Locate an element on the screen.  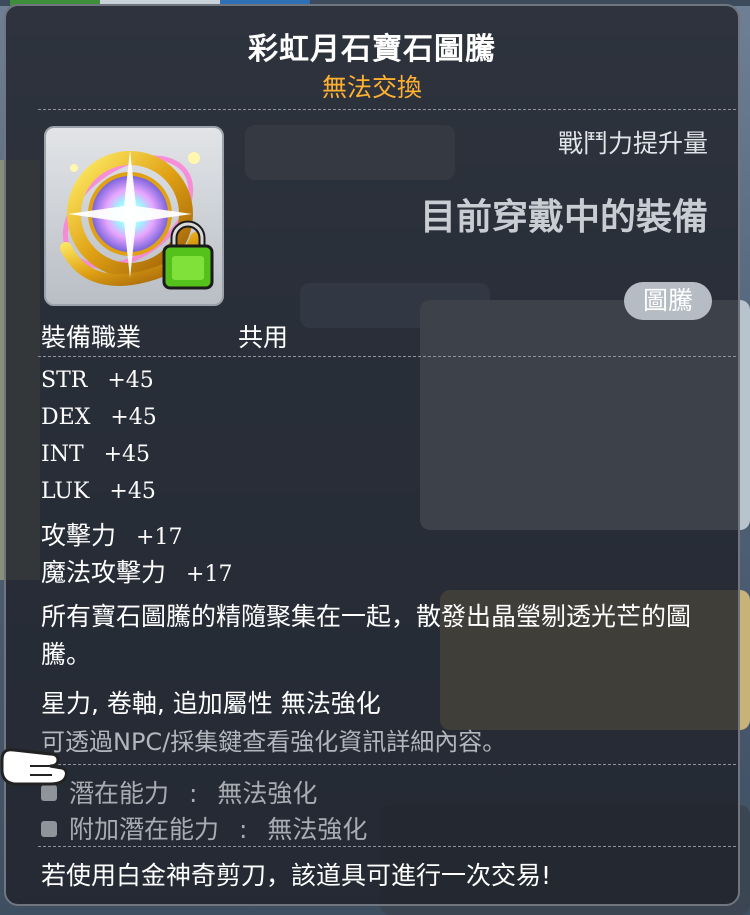
scissors-footer-note: 若使用白金神奇剪刀，該道具可進行一次交易! is located at coordinates (296, 875).